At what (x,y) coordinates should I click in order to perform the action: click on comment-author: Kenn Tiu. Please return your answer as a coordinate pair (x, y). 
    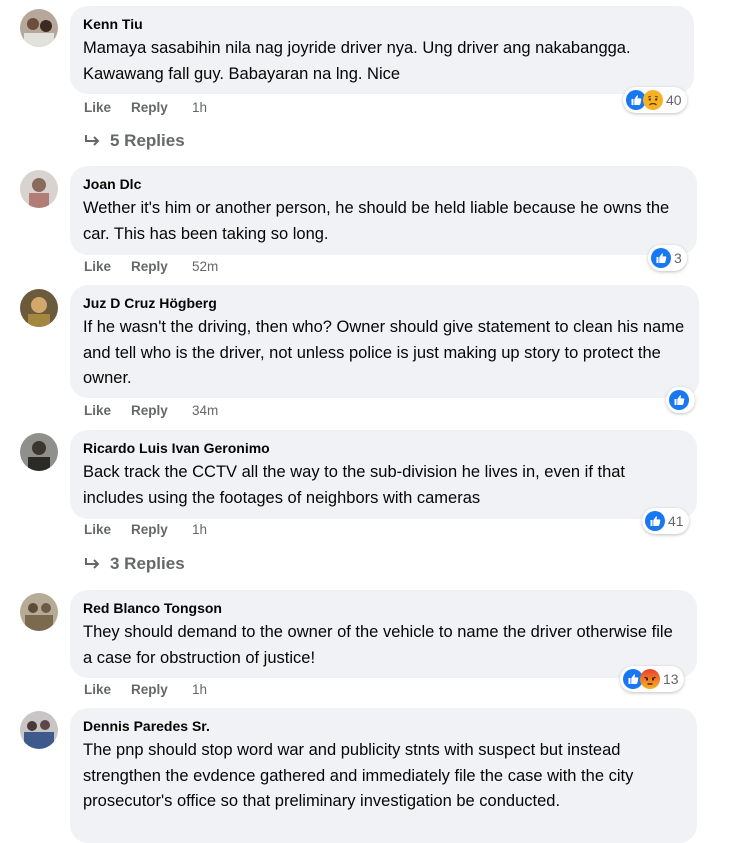
    Looking at the image, I should click on (382, 24).